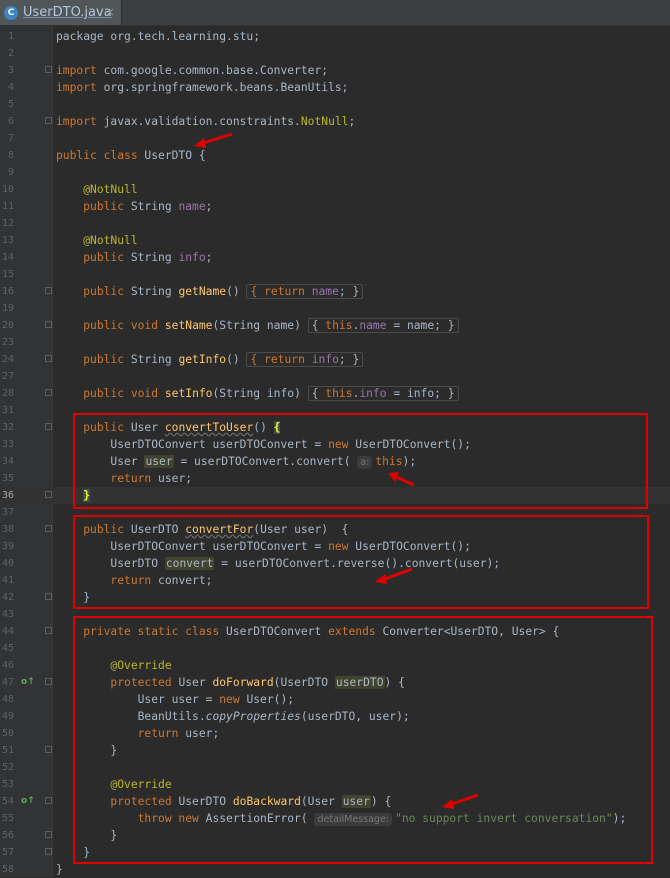 The image size is (670, 878). I want to click on code-line: 42 }, so click(335, 597).